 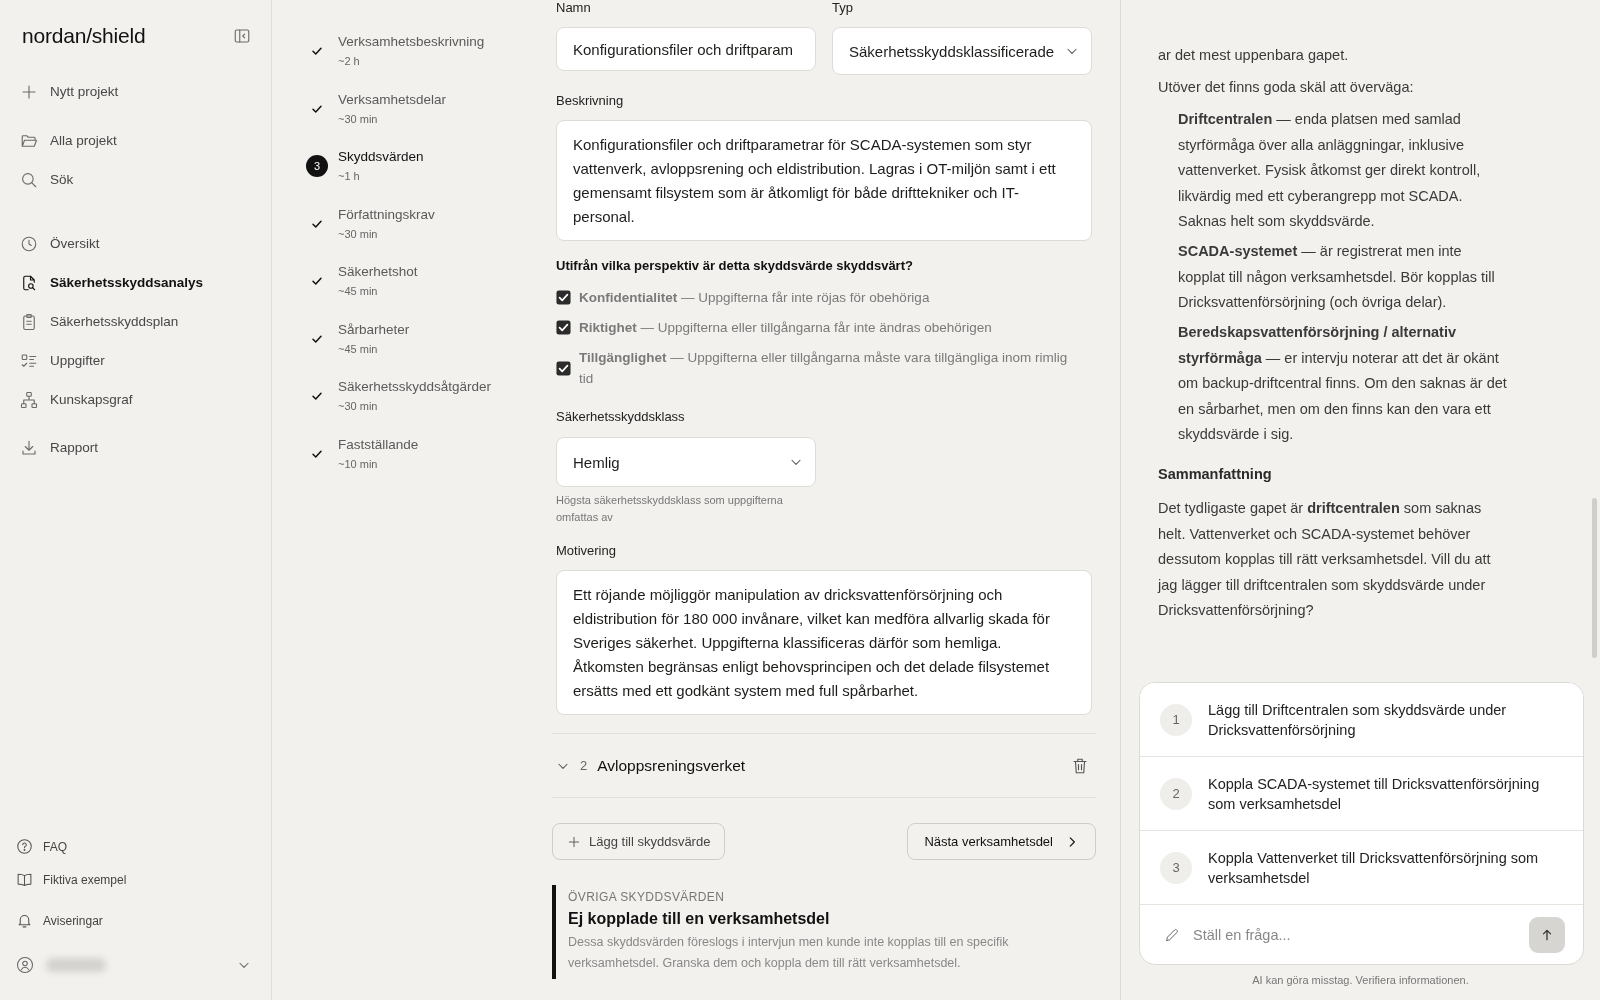 I want to click on section-eyebrow: ÖVRIGA SKYDDSVÄRDEN, so click(x=647, y=897).